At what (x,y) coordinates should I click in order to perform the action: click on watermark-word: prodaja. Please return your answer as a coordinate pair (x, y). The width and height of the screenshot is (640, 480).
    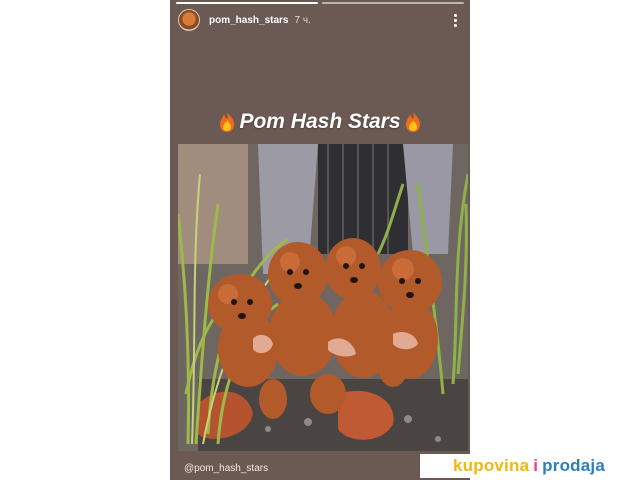
    Looking at the image, I should click on (573, 465).